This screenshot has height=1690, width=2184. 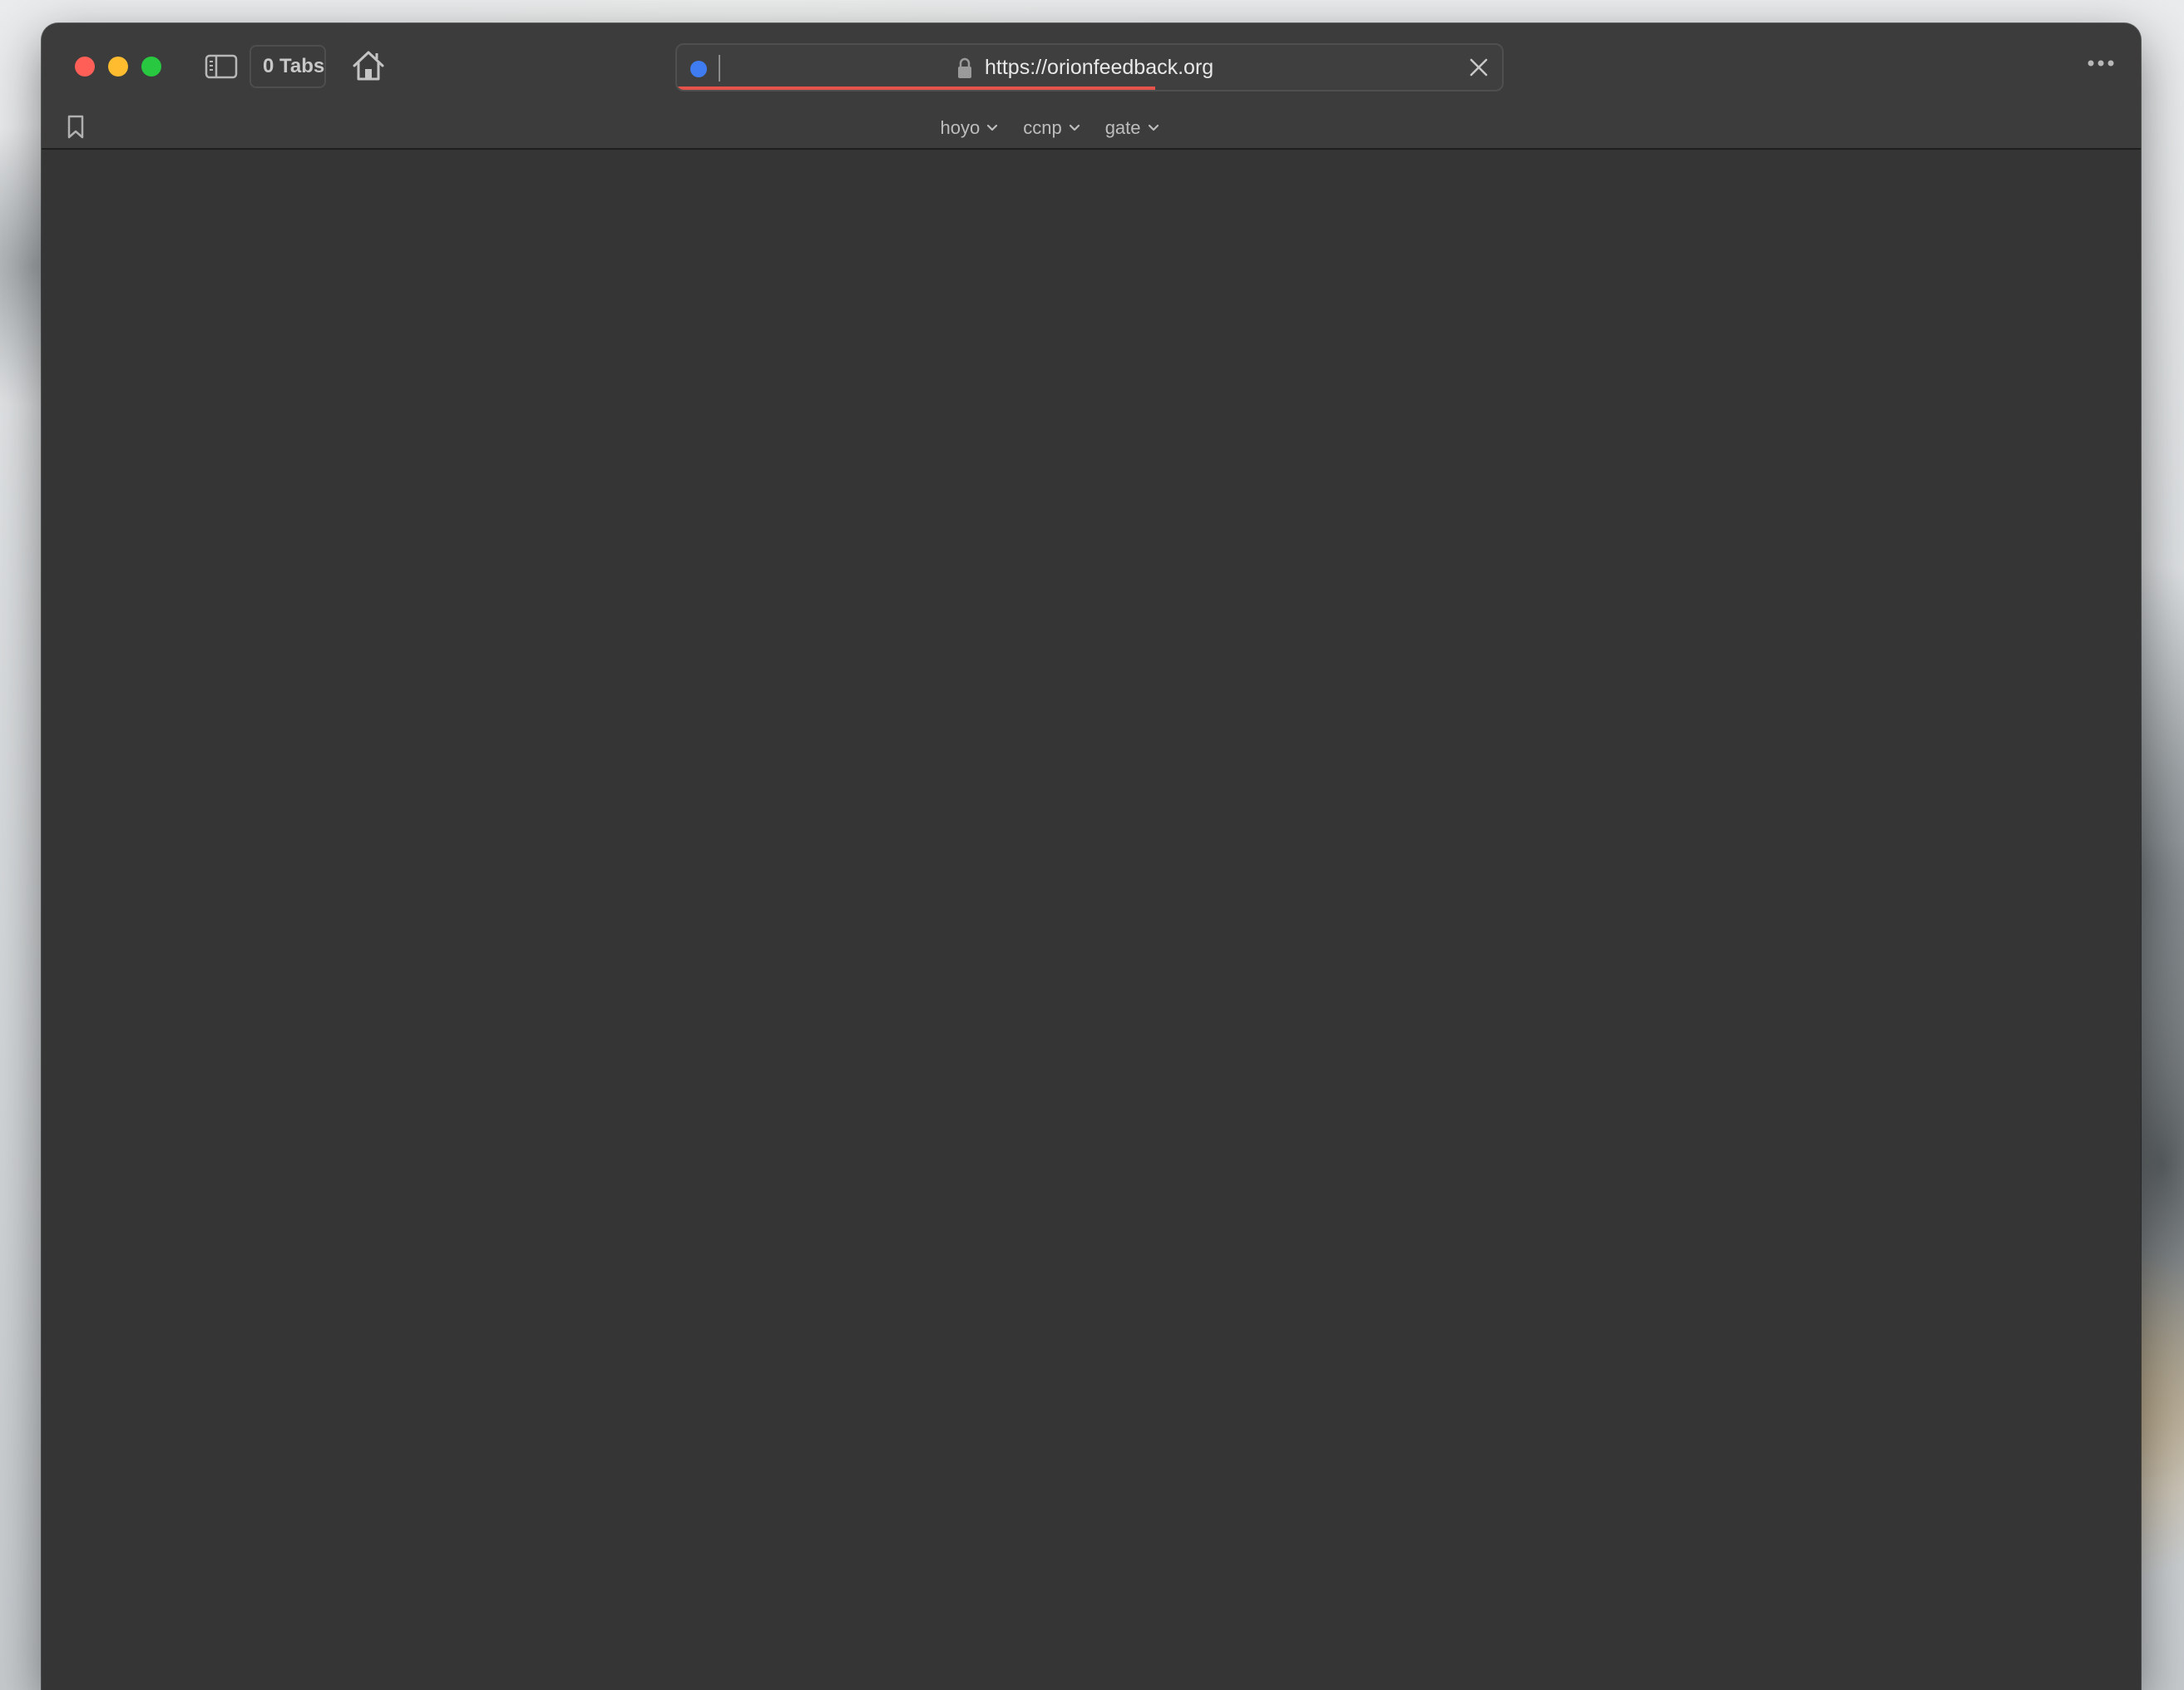 I want to click on more-options-button, so click(x=2100, y=63).